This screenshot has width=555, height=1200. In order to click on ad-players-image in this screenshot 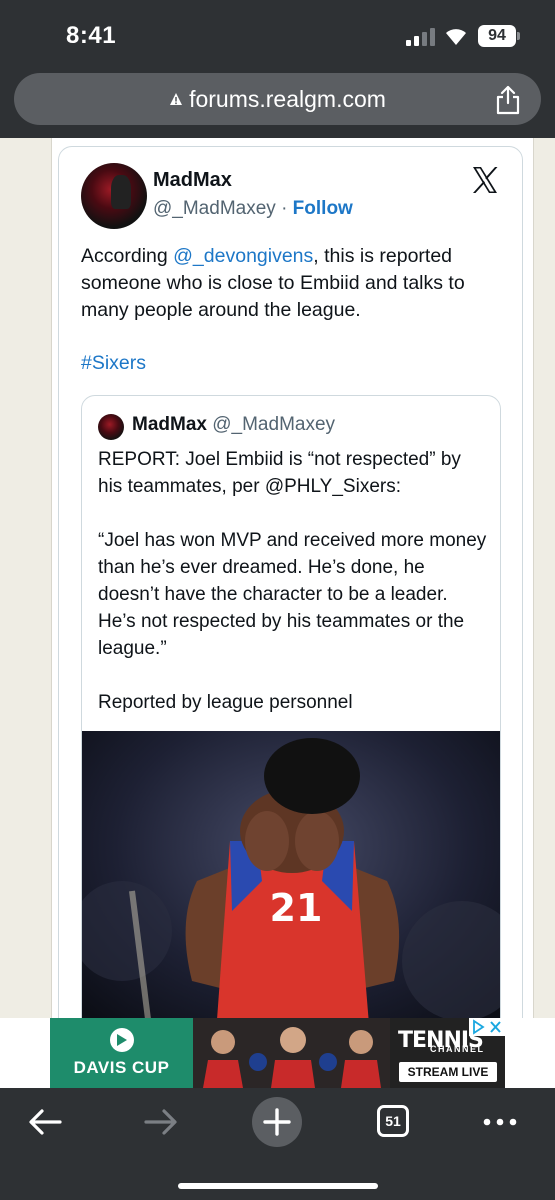, I will do `click(291, 1053)`.